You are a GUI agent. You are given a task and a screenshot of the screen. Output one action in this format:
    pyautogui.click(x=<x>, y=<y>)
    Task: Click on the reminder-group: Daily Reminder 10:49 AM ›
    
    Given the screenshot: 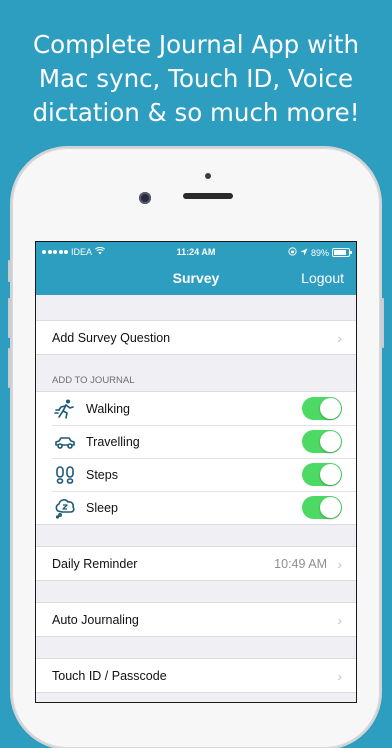 What is the action you would take?
    pyautogui.click(x=196, y=563)
    